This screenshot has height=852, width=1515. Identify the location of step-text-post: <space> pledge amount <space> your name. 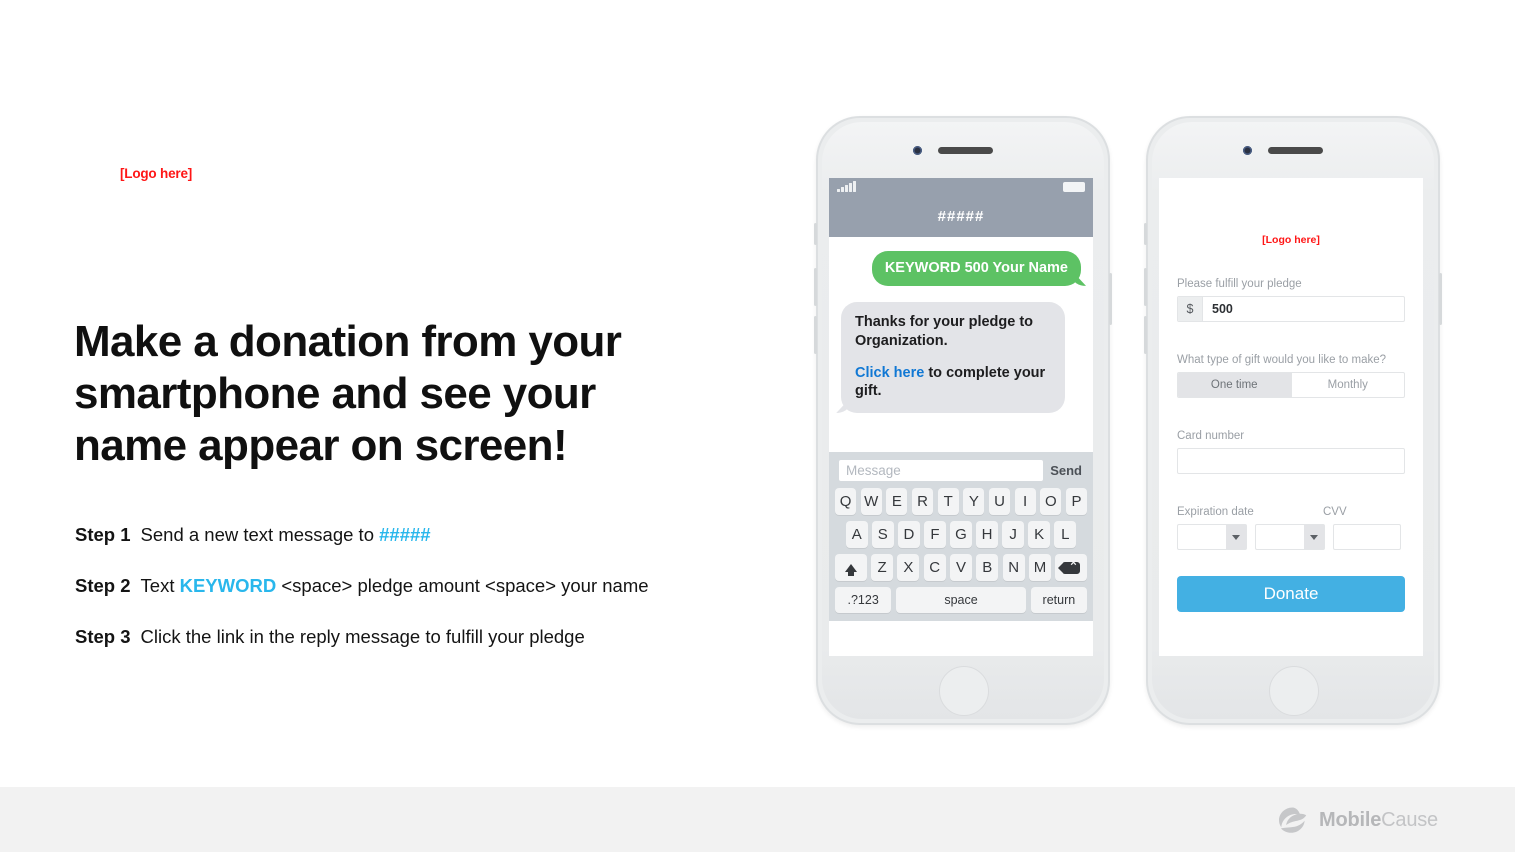
(462, 585).